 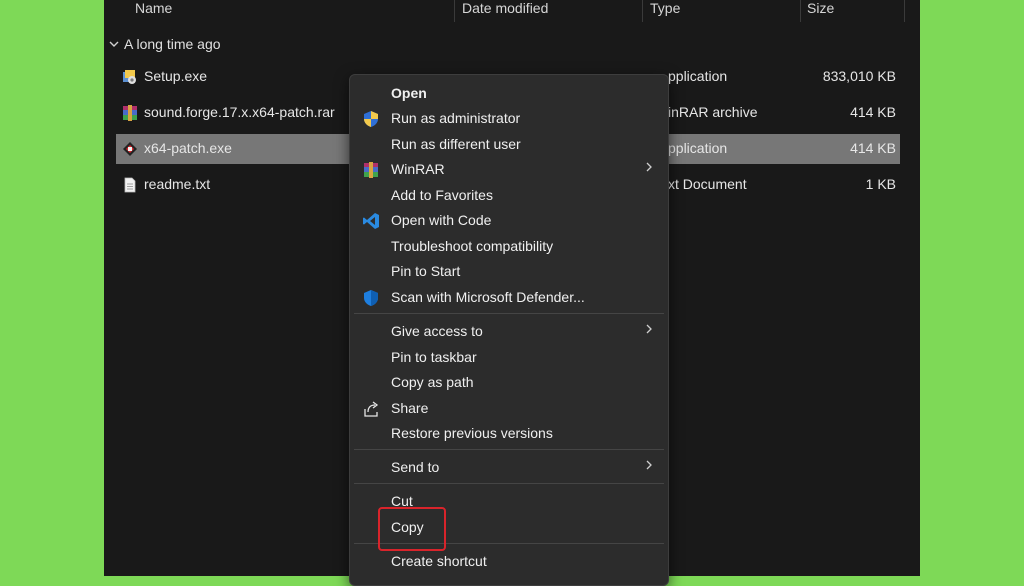 I want to click on menu-item-share: Share, so click(x=509, y=408).